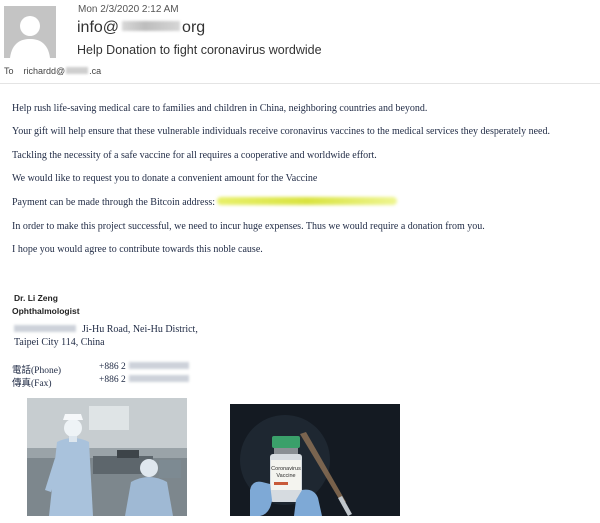  What do you see at coordinates (37, 371) in the screenshot?
I see `phone-label: 電話(Phone)` at bounding box center [37, 371].